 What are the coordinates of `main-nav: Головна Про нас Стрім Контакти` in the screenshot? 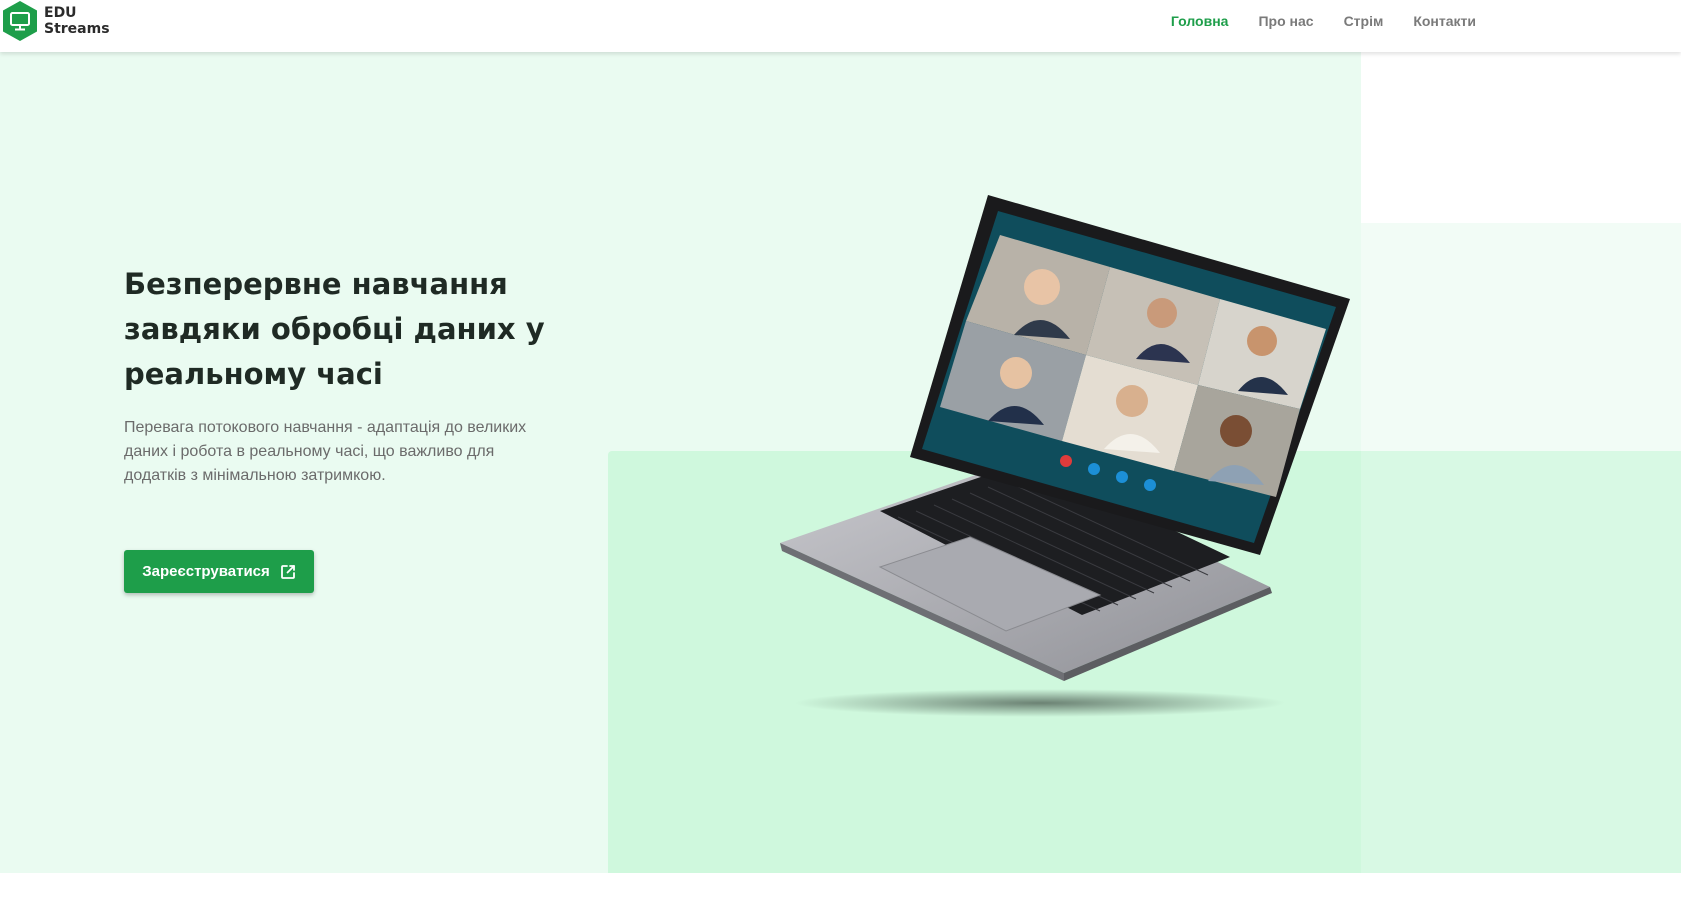 It's located at (1308, 21).